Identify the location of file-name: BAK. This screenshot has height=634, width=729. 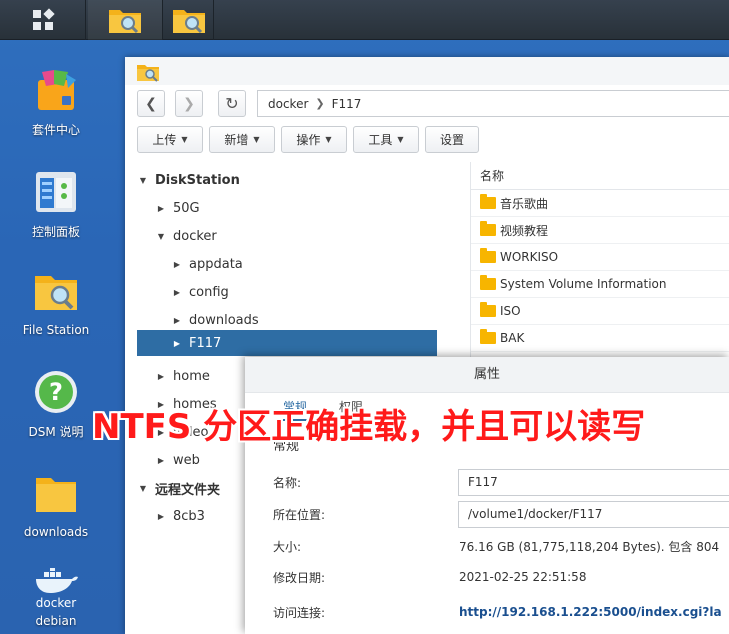
(512, 338).